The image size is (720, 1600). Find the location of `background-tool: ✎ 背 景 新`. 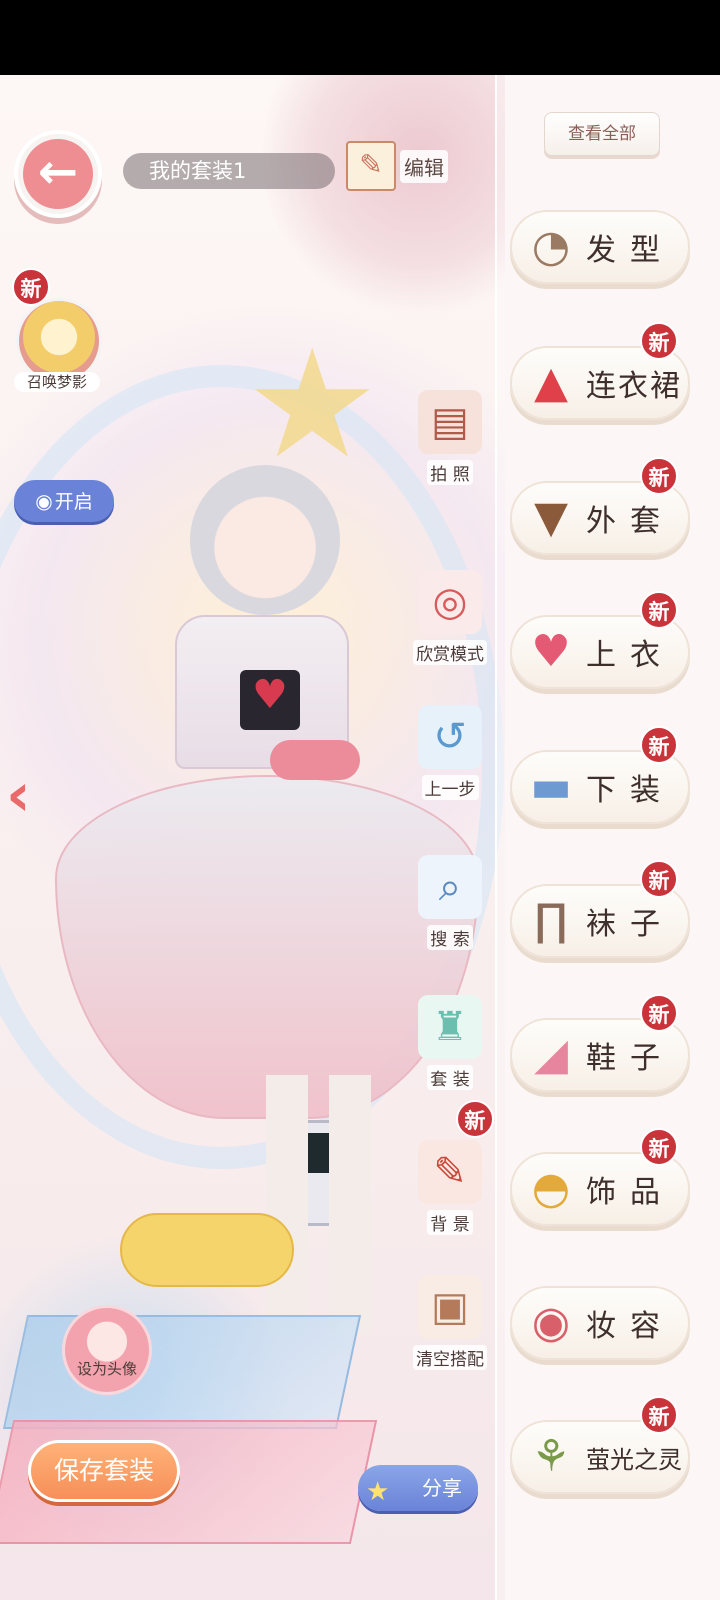

background-tool: ✎ 背 景 新 is located at coordinates (450, 1175).